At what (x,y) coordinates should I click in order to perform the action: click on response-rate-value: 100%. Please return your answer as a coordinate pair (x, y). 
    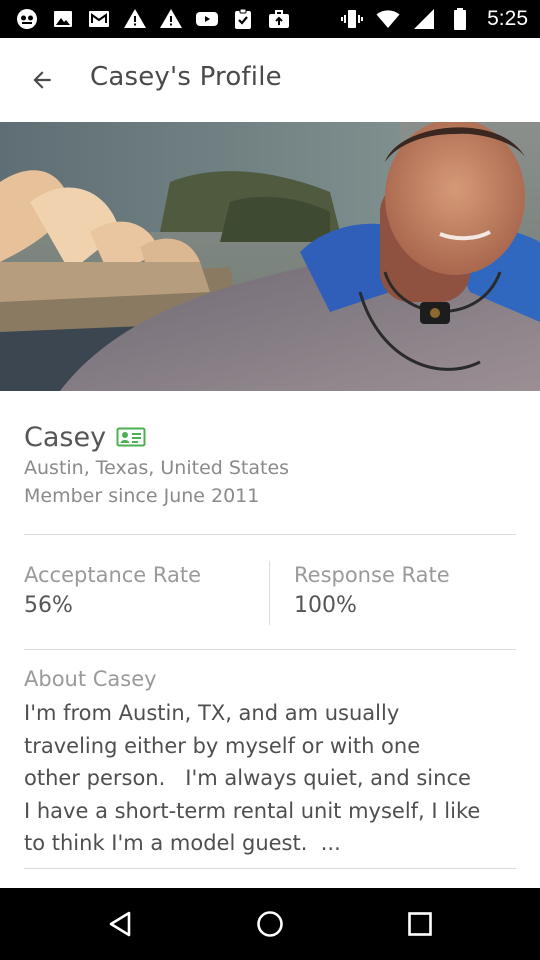
    Looking at the image, I should click on (325, 605).